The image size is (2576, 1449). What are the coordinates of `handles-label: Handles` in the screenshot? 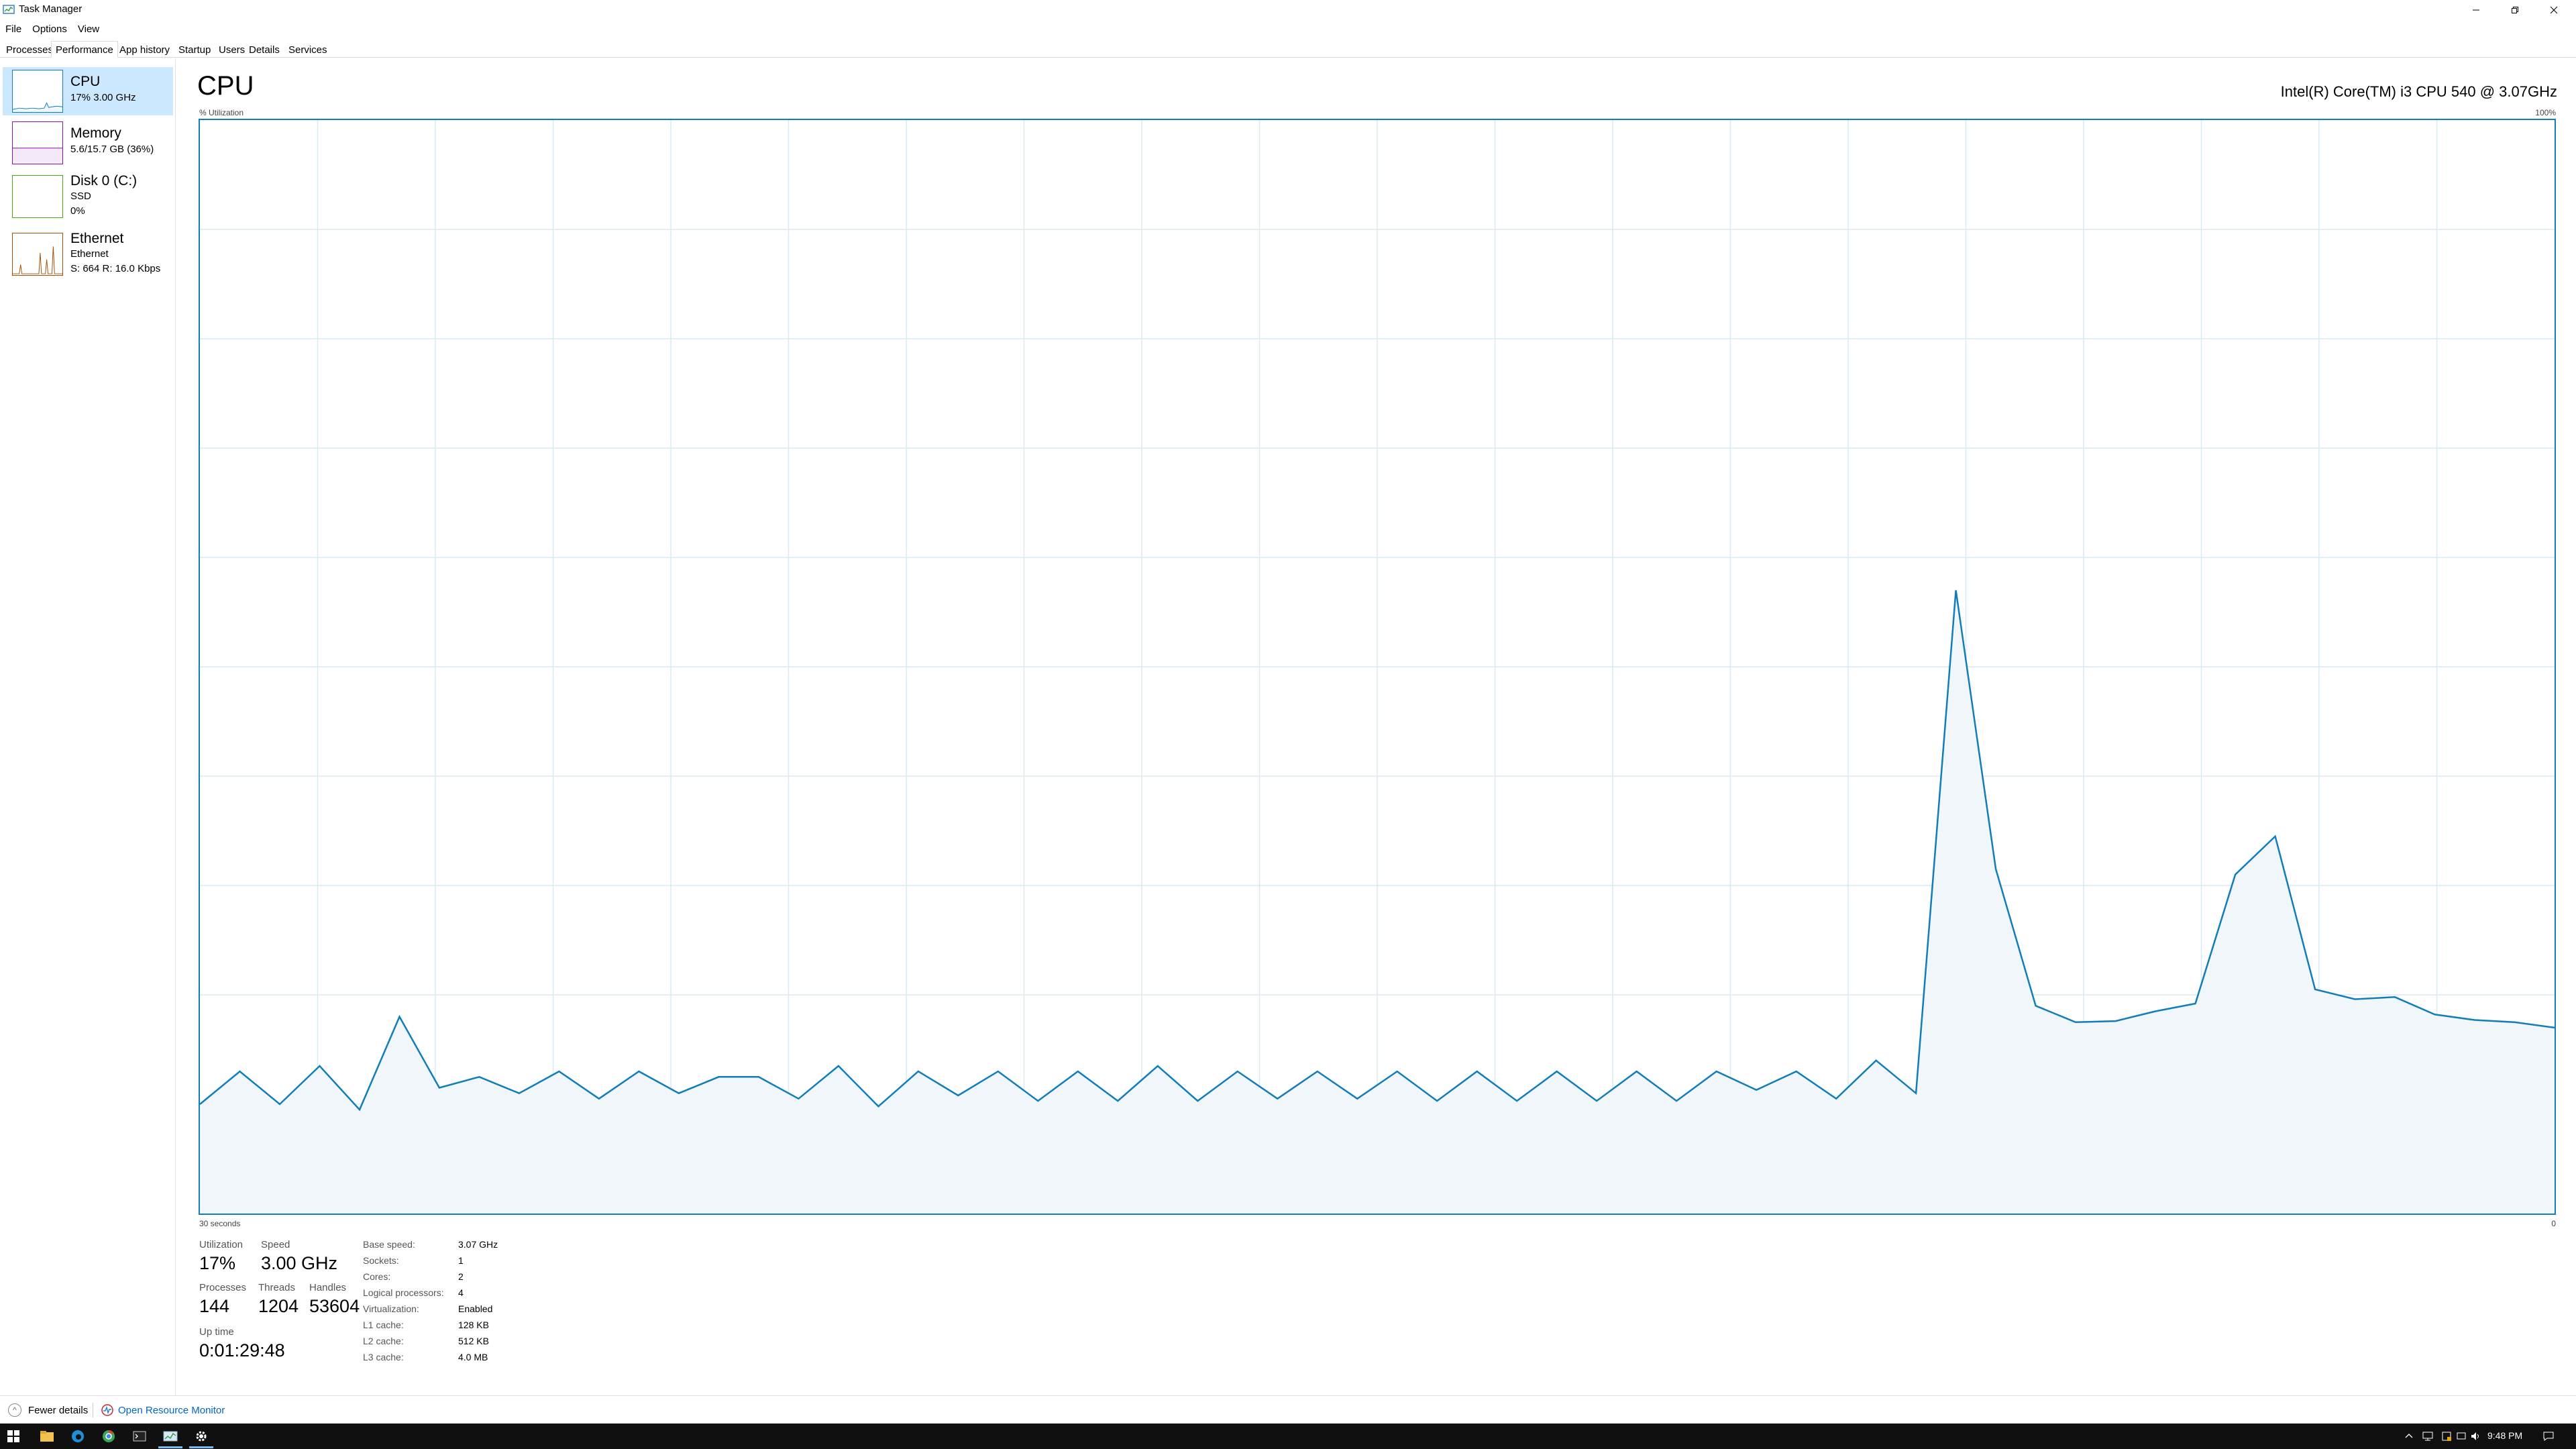 It's located at (328, 1287).